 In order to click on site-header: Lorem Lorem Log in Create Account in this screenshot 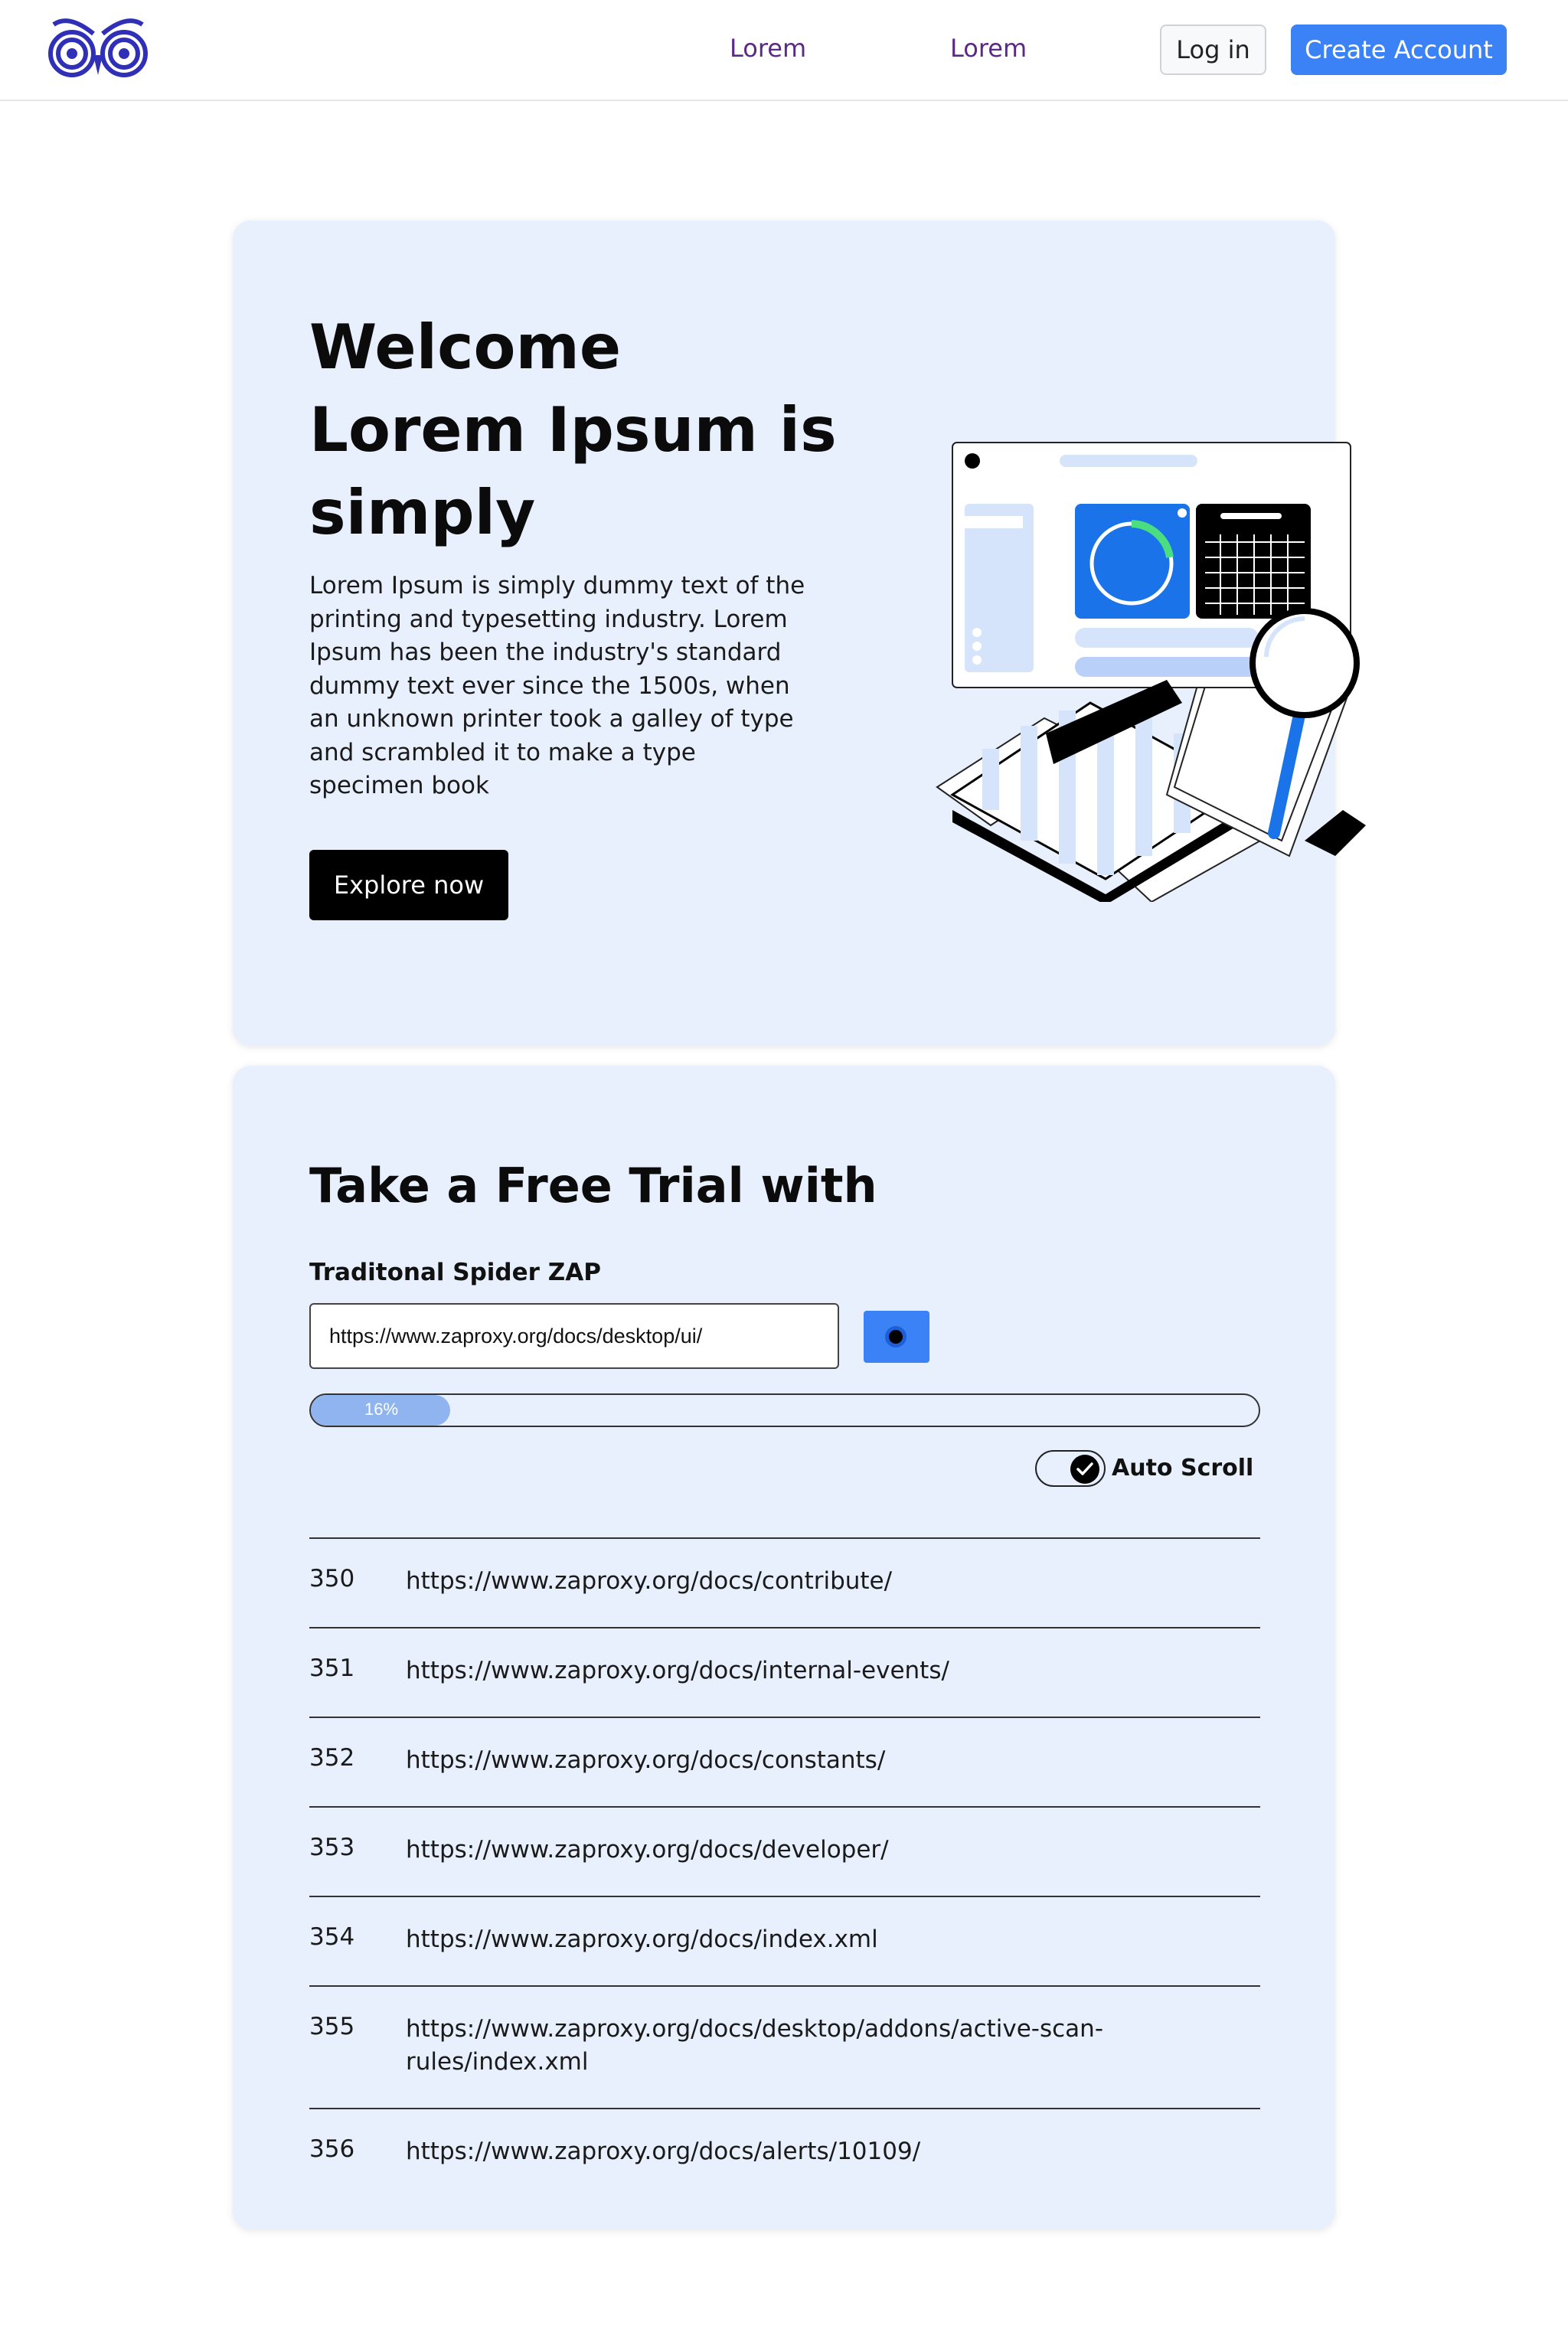, I will do `click(784, 50)`.